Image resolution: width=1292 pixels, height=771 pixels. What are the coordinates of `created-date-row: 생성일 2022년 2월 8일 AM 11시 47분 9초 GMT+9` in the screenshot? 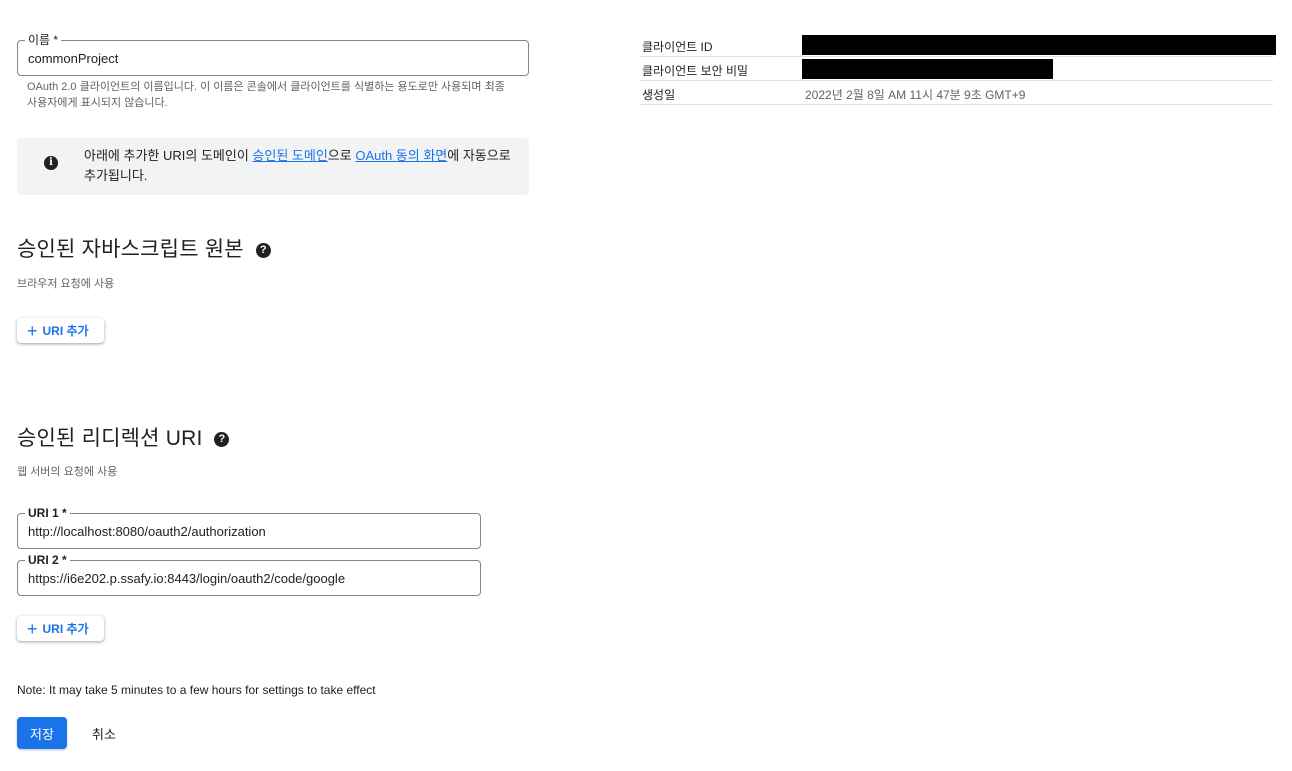 It's located at (956, 93).